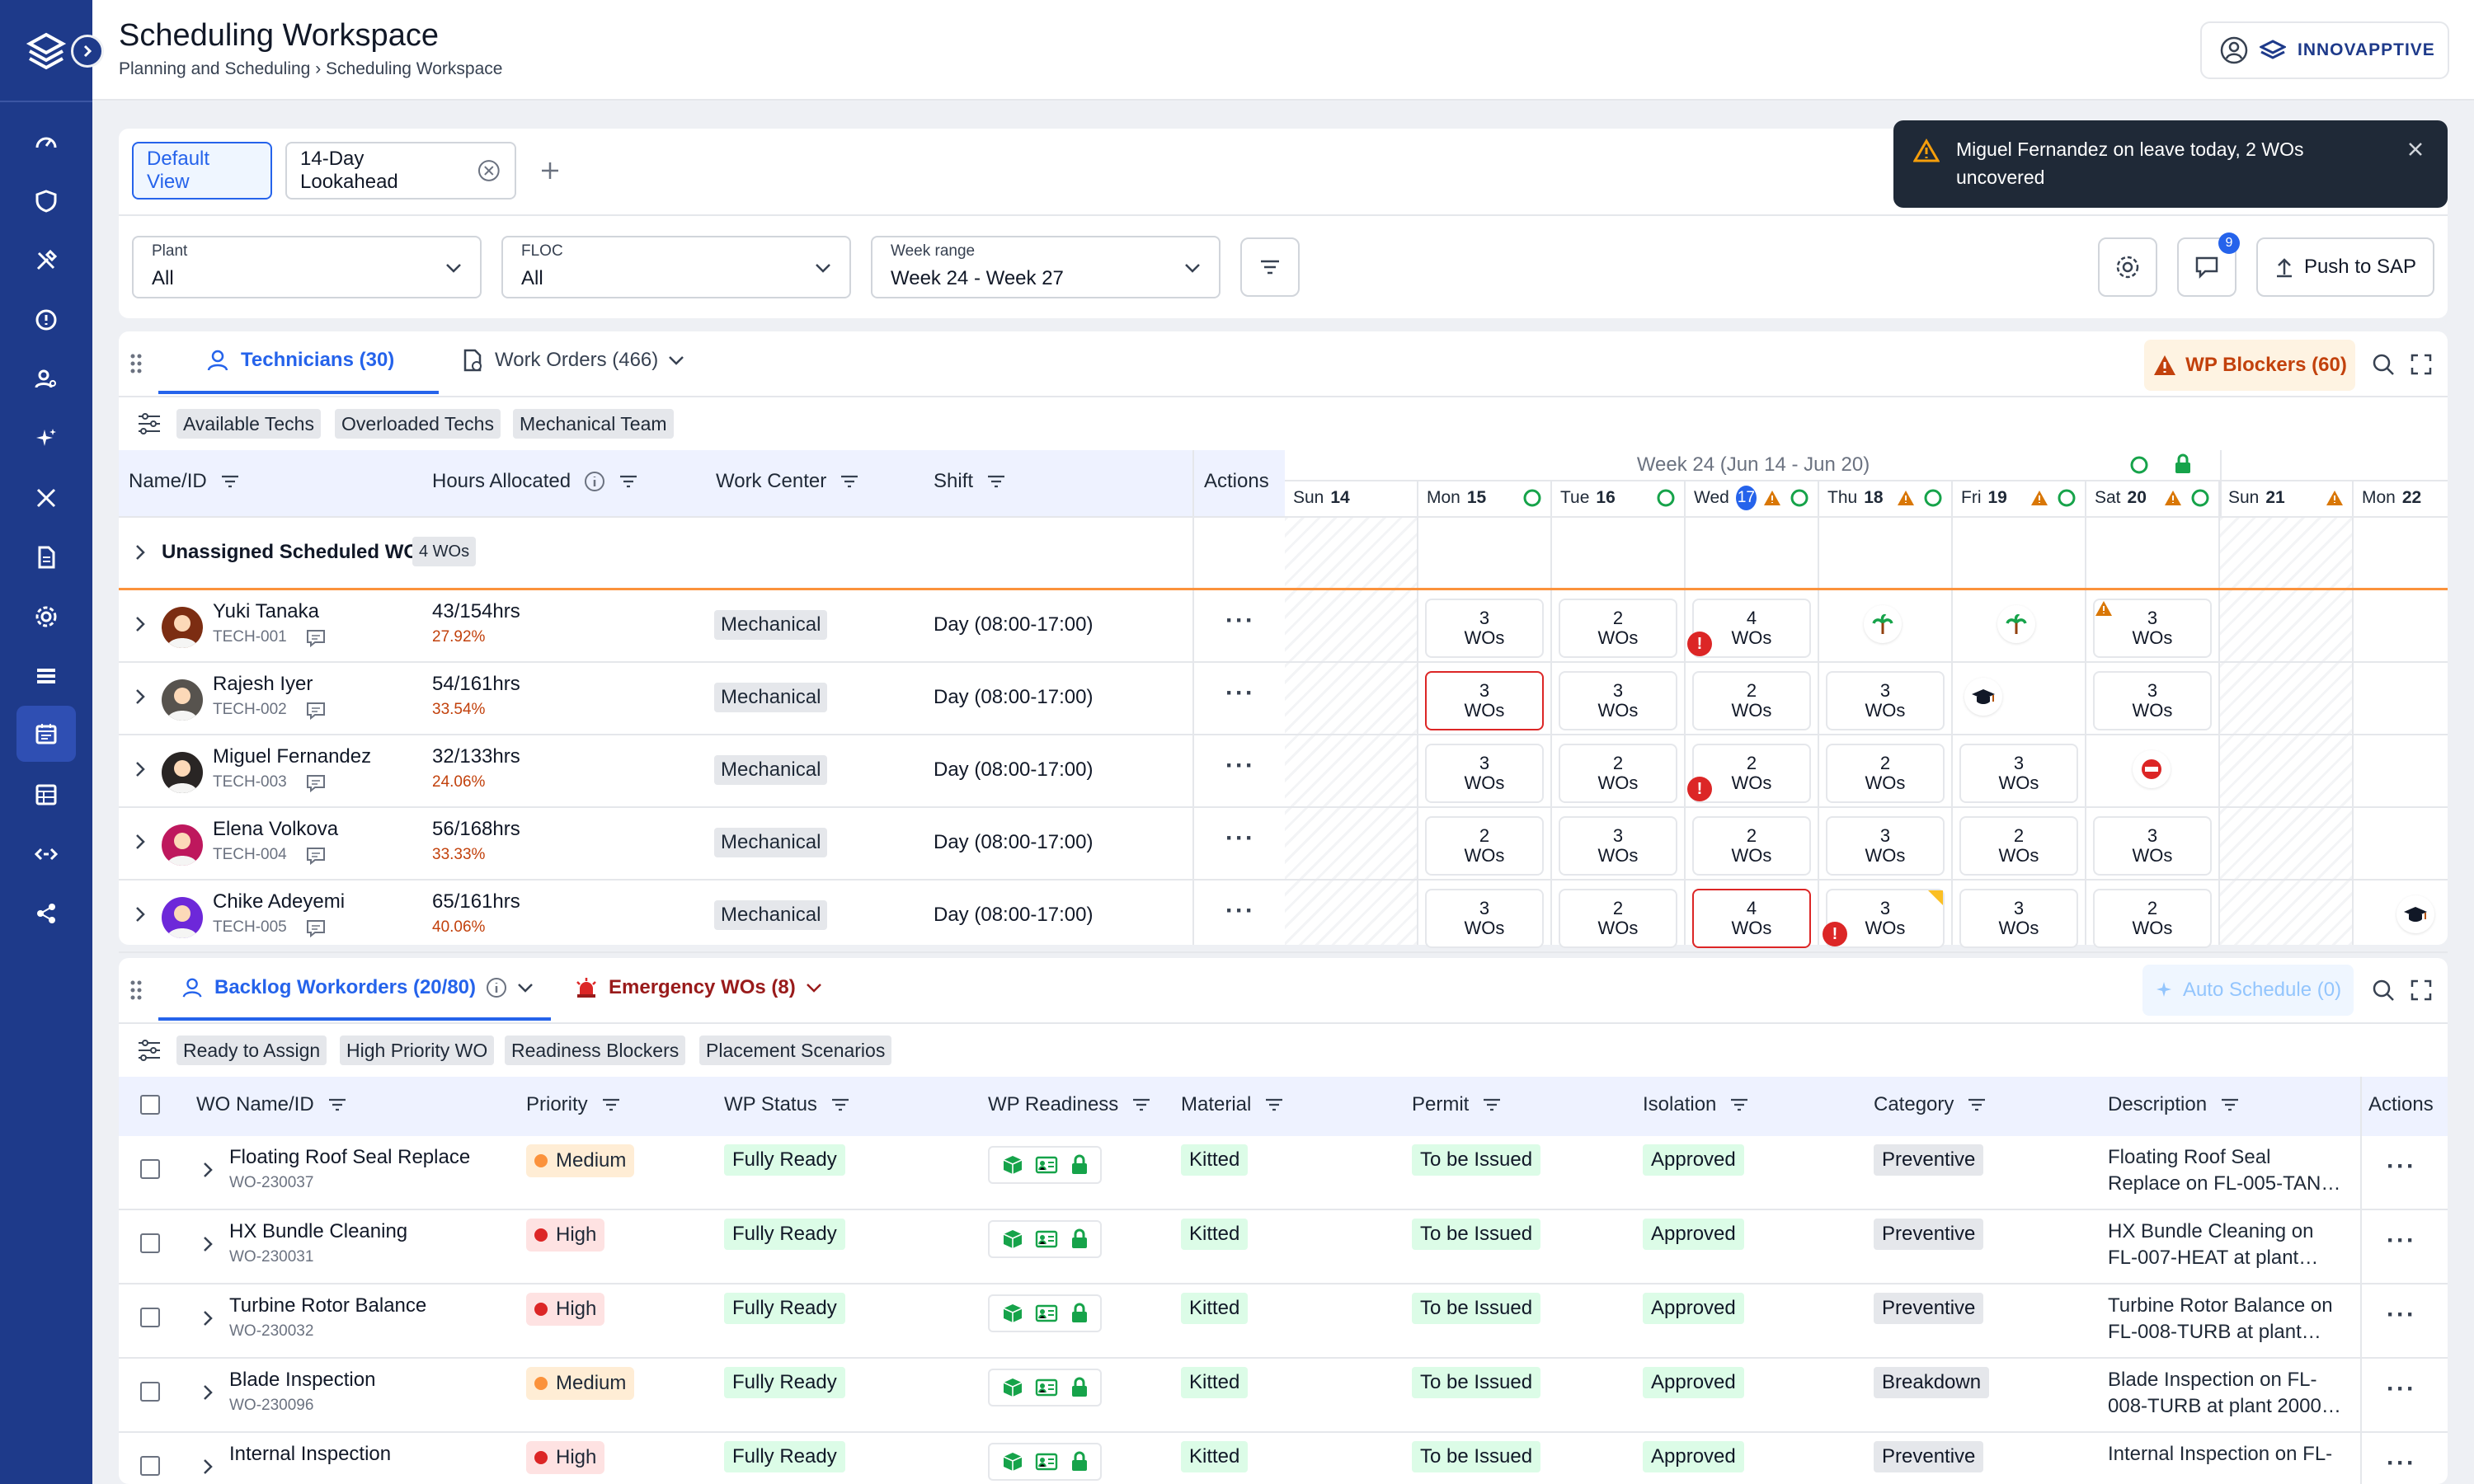 Image resolution: width=2474 pixels, height=1484 pixels. Describe the element at coordinates (46, 320) in the screenshot. I see `alert-icon` at that location.